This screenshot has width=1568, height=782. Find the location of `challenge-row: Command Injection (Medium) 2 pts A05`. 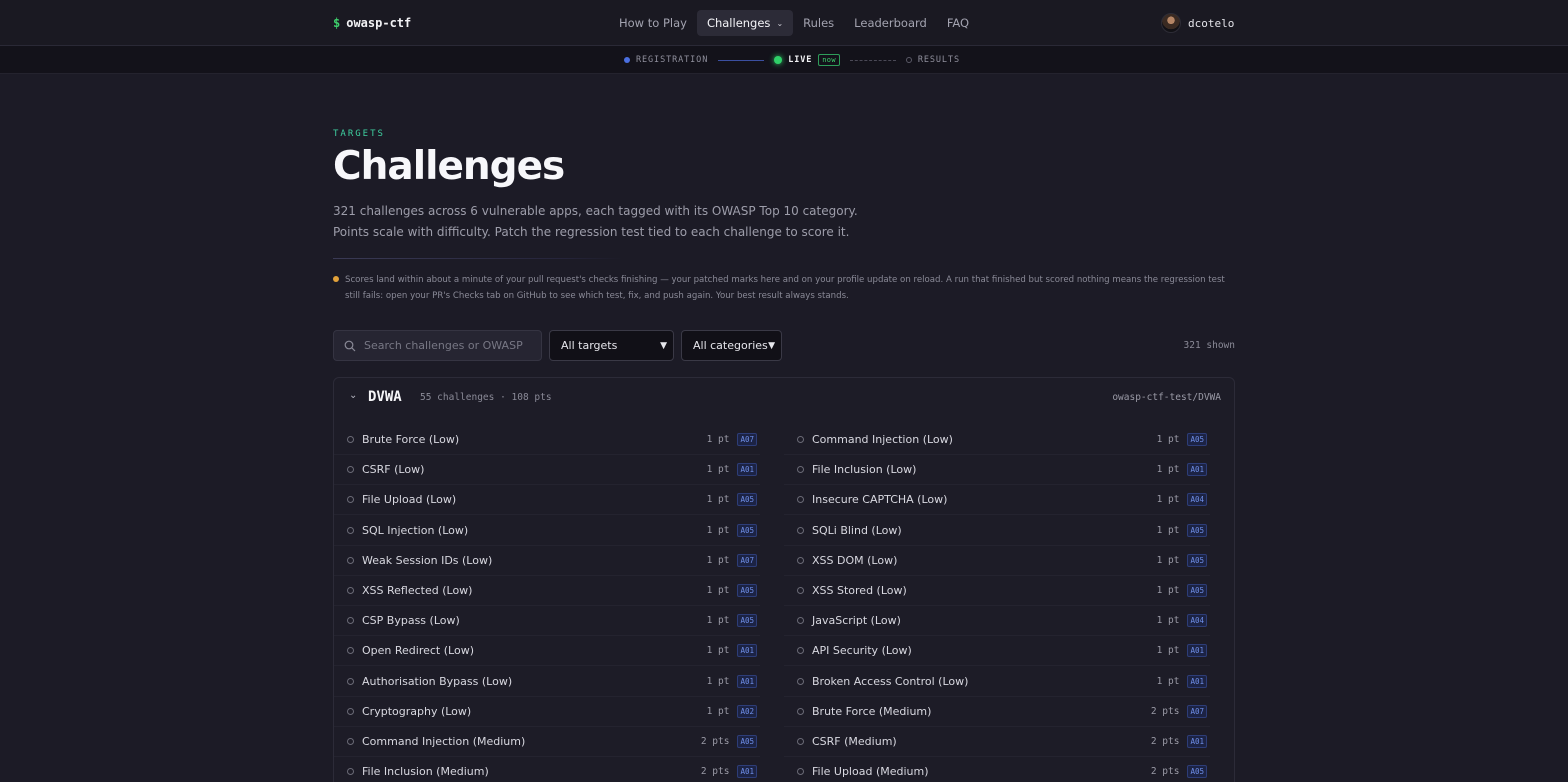

challenge-row: Command Injection (Medium) 2 pts A05 is located at coordinates (547, 742).